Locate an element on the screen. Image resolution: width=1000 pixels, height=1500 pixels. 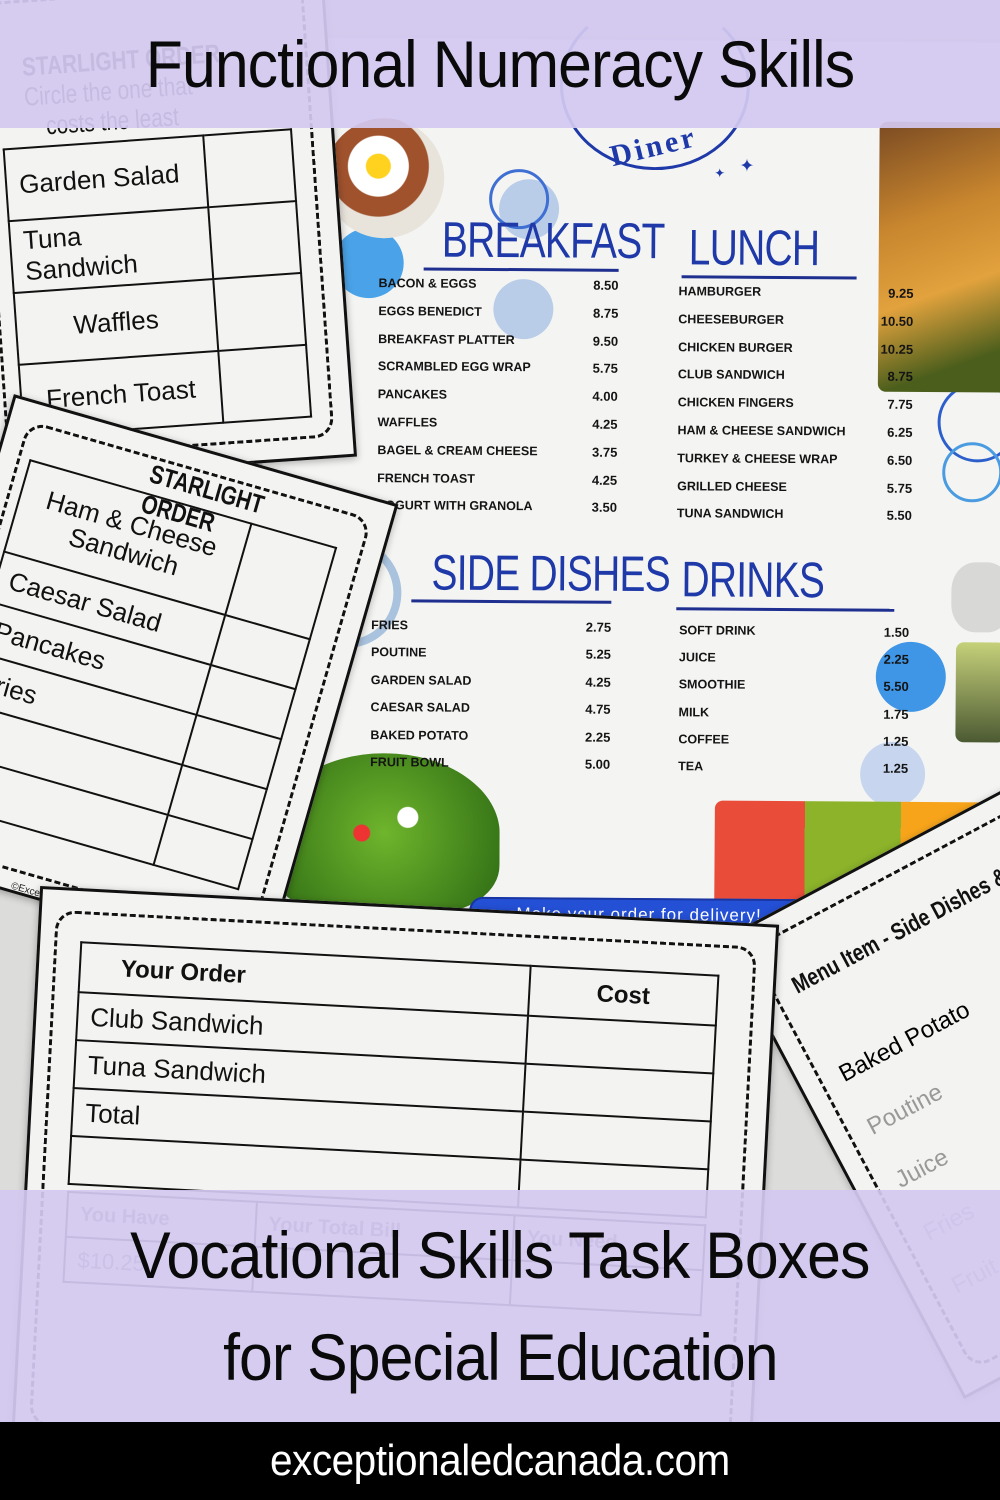
menu-item-row: FRENCH TOAST 4.25 is located at coordinates (497, 479).